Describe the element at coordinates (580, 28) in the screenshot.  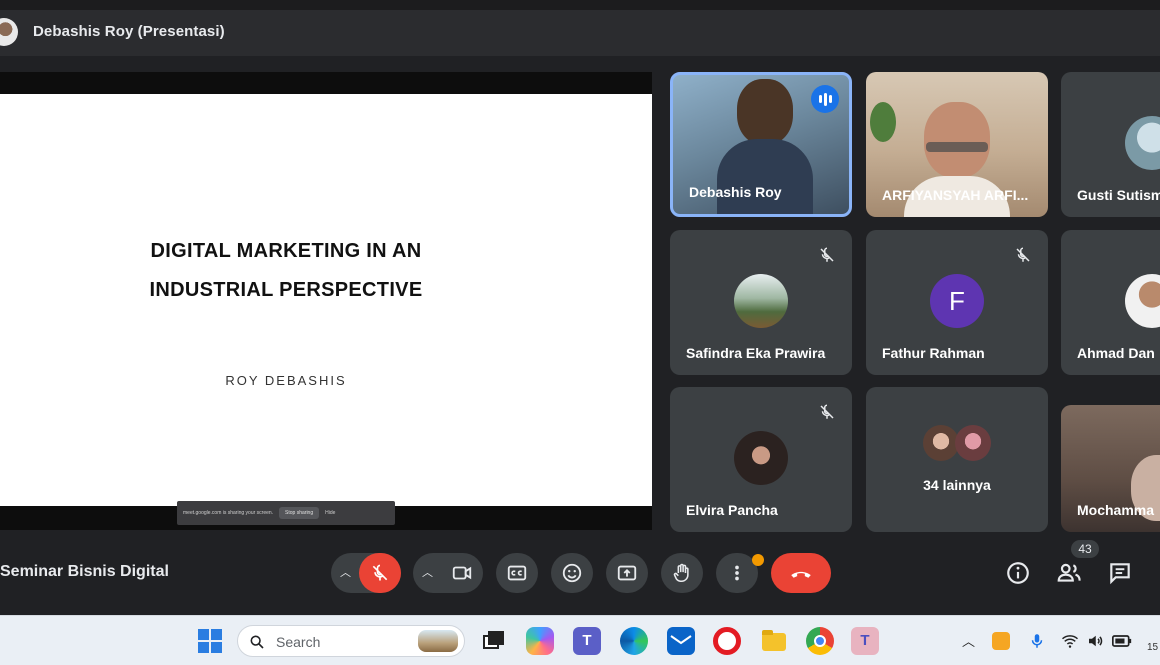
I see `top-bar: Debashis Roy (Presentasi)` at that location.